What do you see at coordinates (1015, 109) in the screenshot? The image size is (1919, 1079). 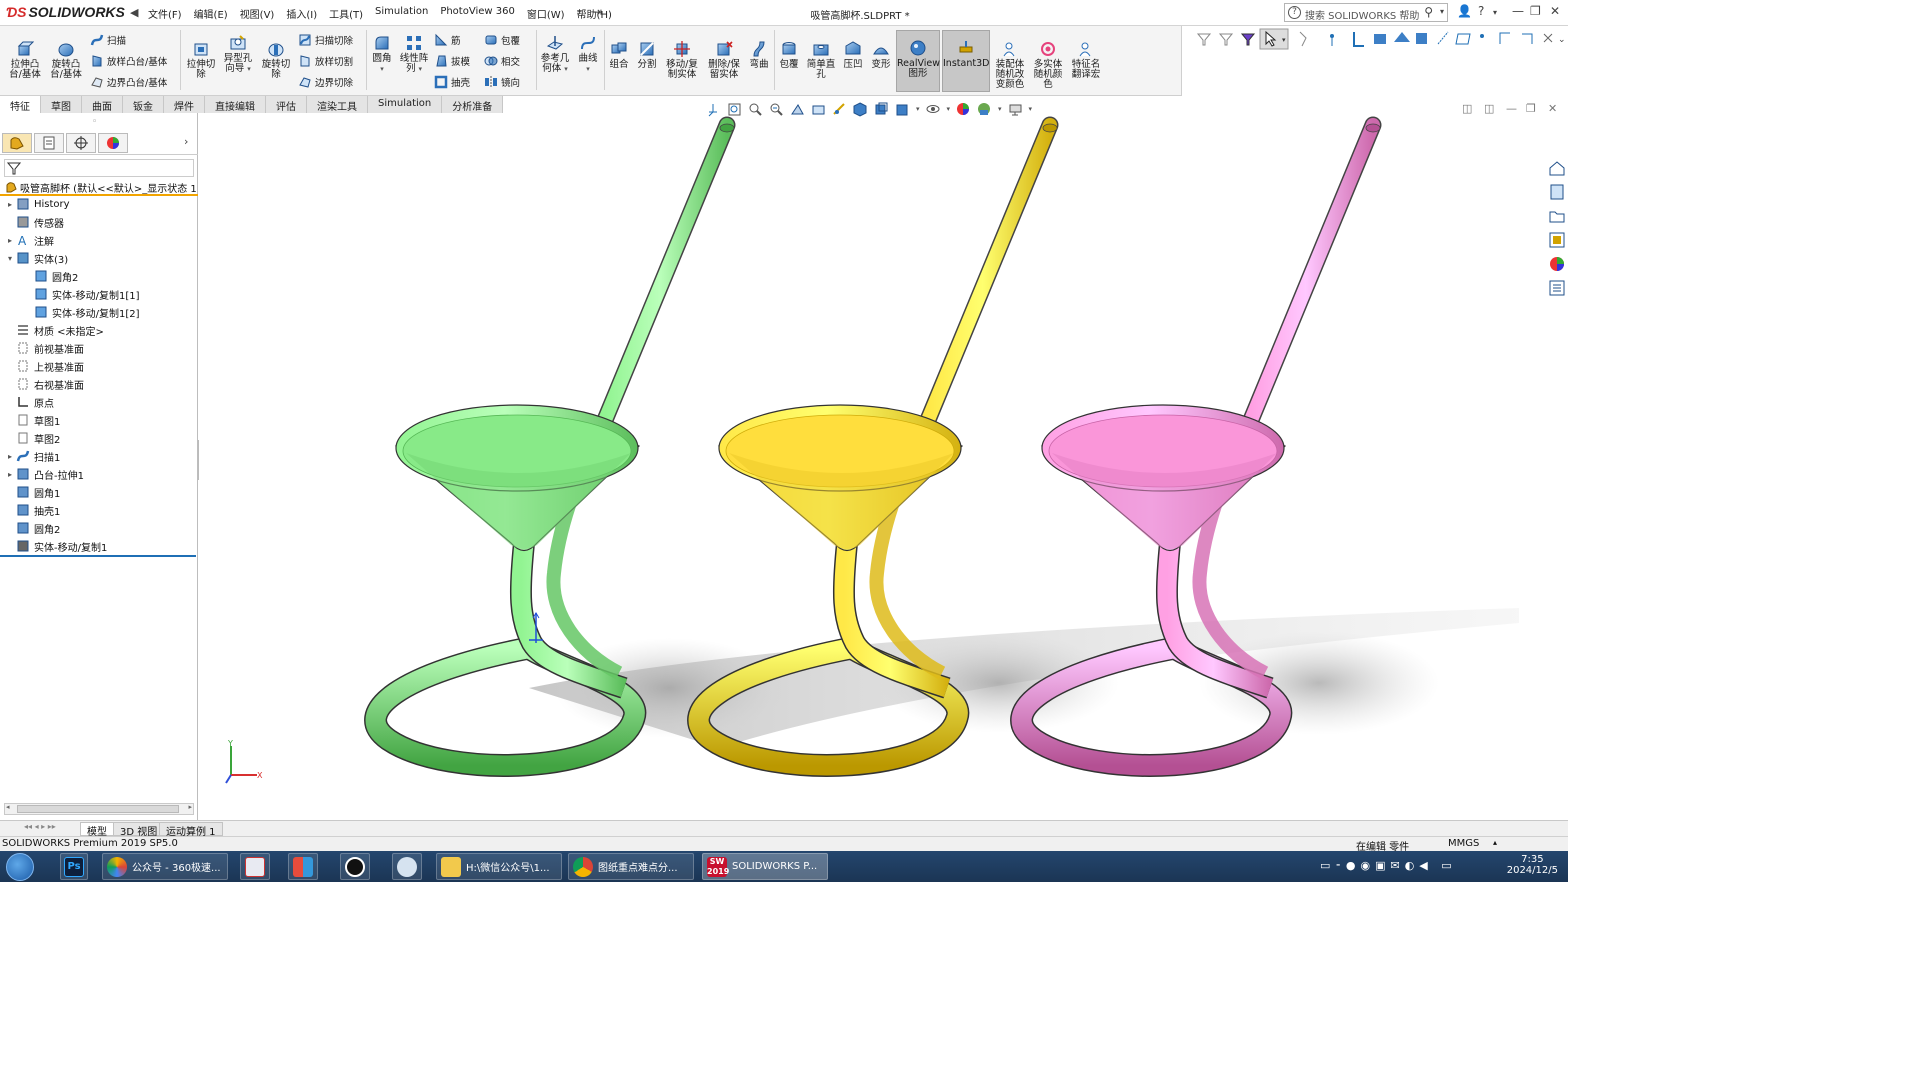 I see `view-settings-icon` at bounding box center [1015, 109].